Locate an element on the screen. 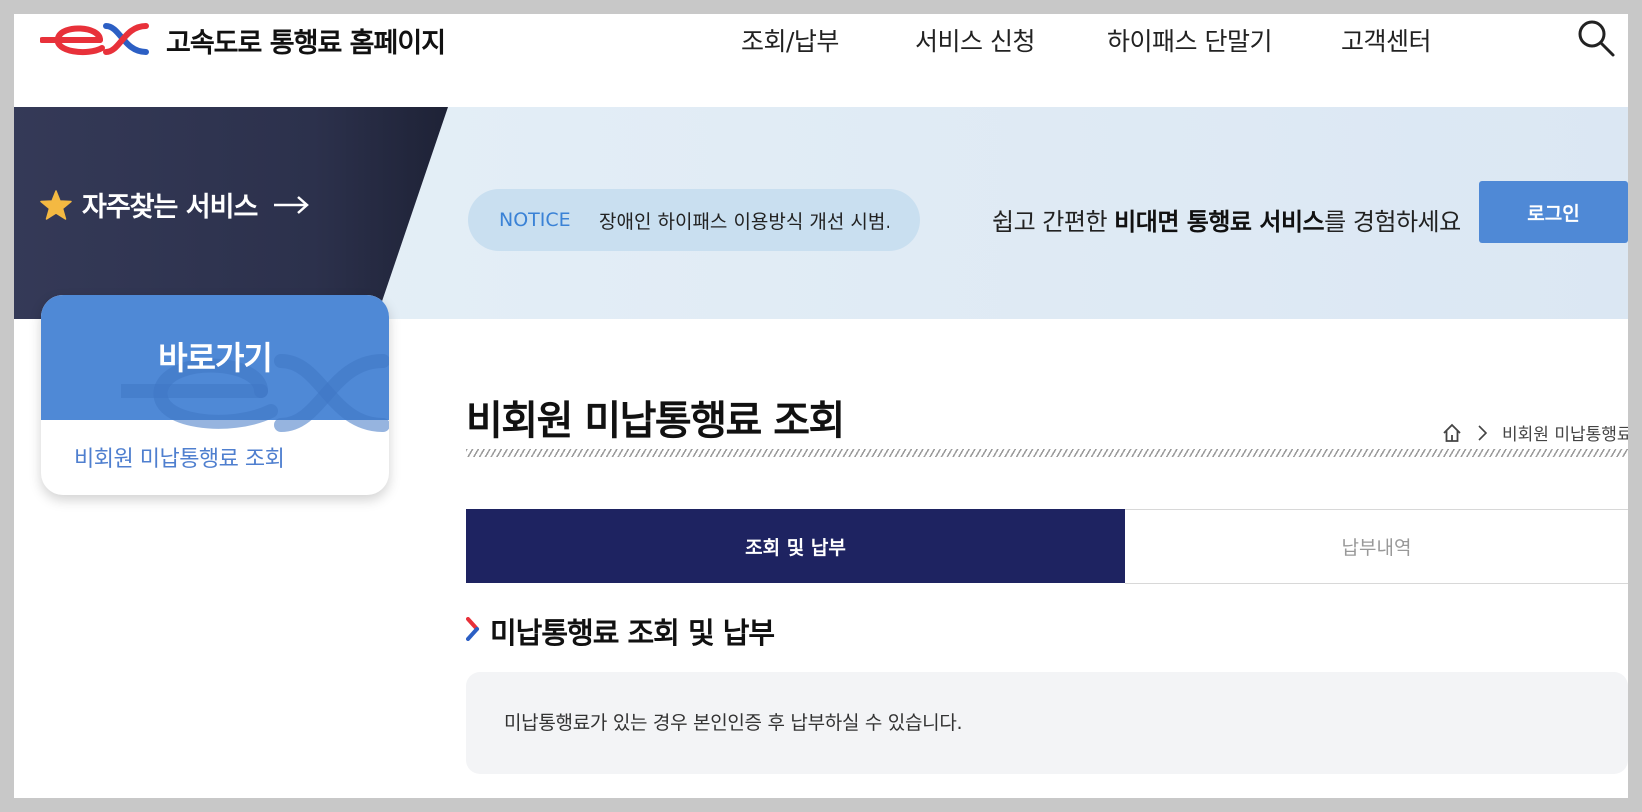  tab-lookup-payment: 조회 및 납부 is located at coordinates (795, 546).